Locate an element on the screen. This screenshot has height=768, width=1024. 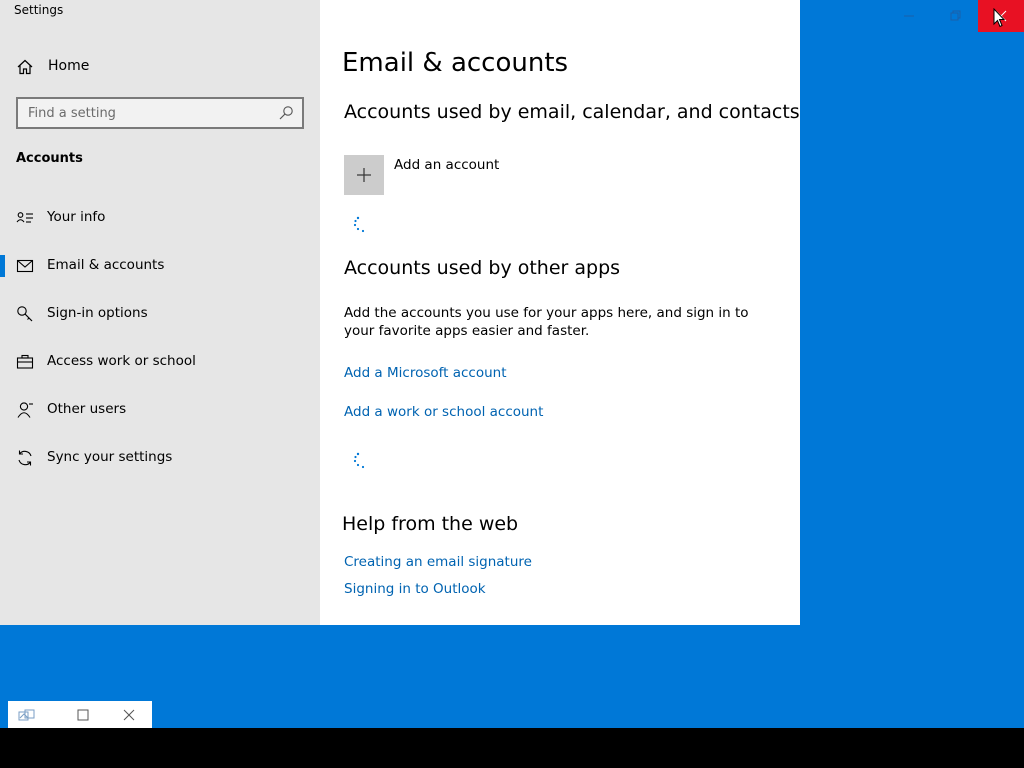
sidebar-item-label: Sync your settings is located at coordinates (110, 457).